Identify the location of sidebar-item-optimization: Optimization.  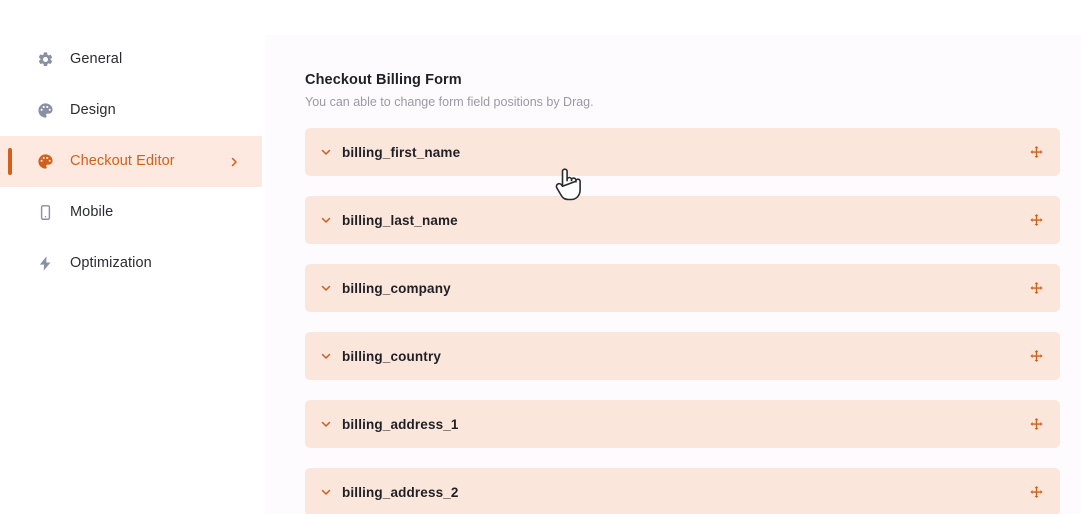
(131, 263).